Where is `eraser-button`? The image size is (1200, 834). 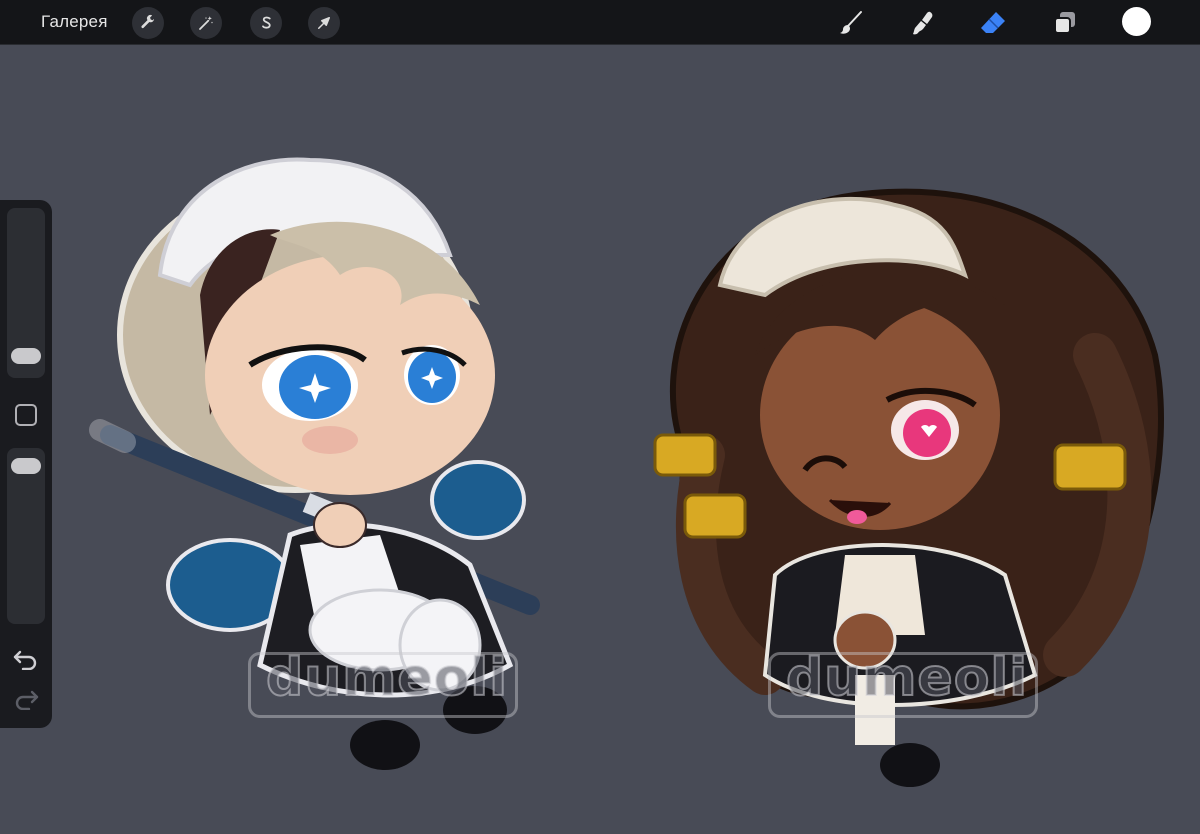
eraser-button is located at coordinates (993, 23).